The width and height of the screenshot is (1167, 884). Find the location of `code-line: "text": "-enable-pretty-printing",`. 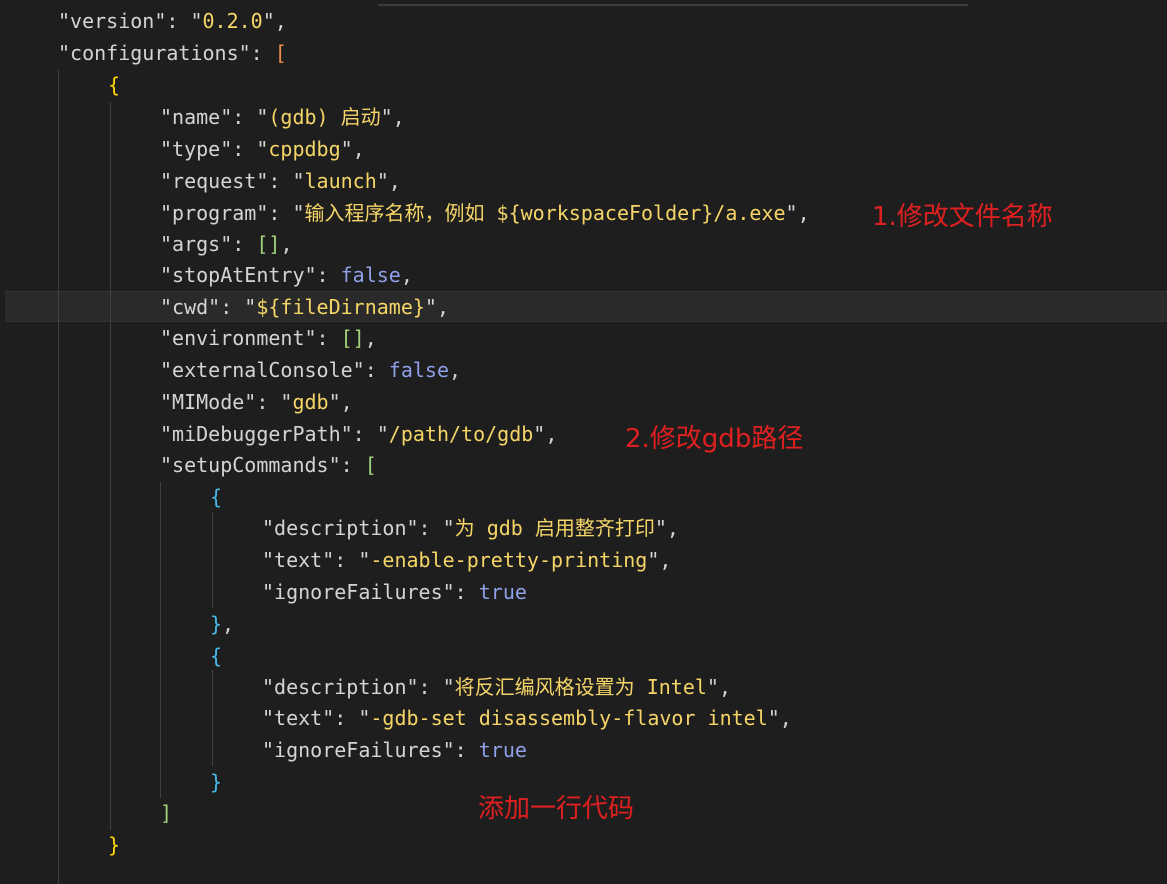

code-line: "text": "-enable-pretty-printing", is located at coordinates (466, 560).